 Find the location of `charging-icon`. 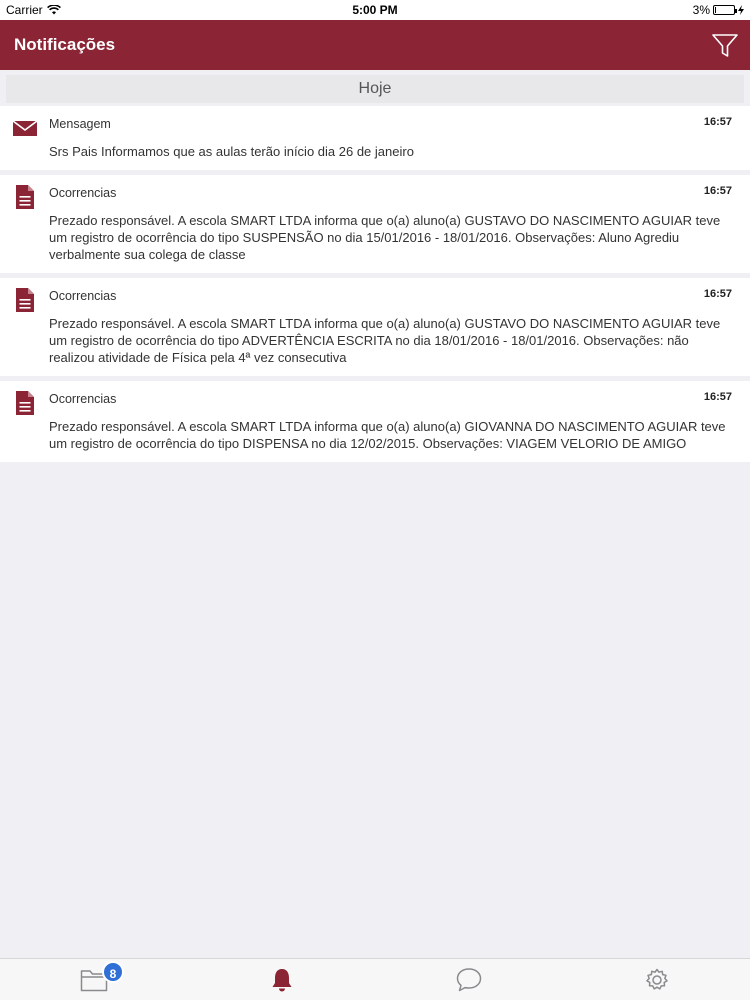

charging-icon is located at coordinates (741, 10).